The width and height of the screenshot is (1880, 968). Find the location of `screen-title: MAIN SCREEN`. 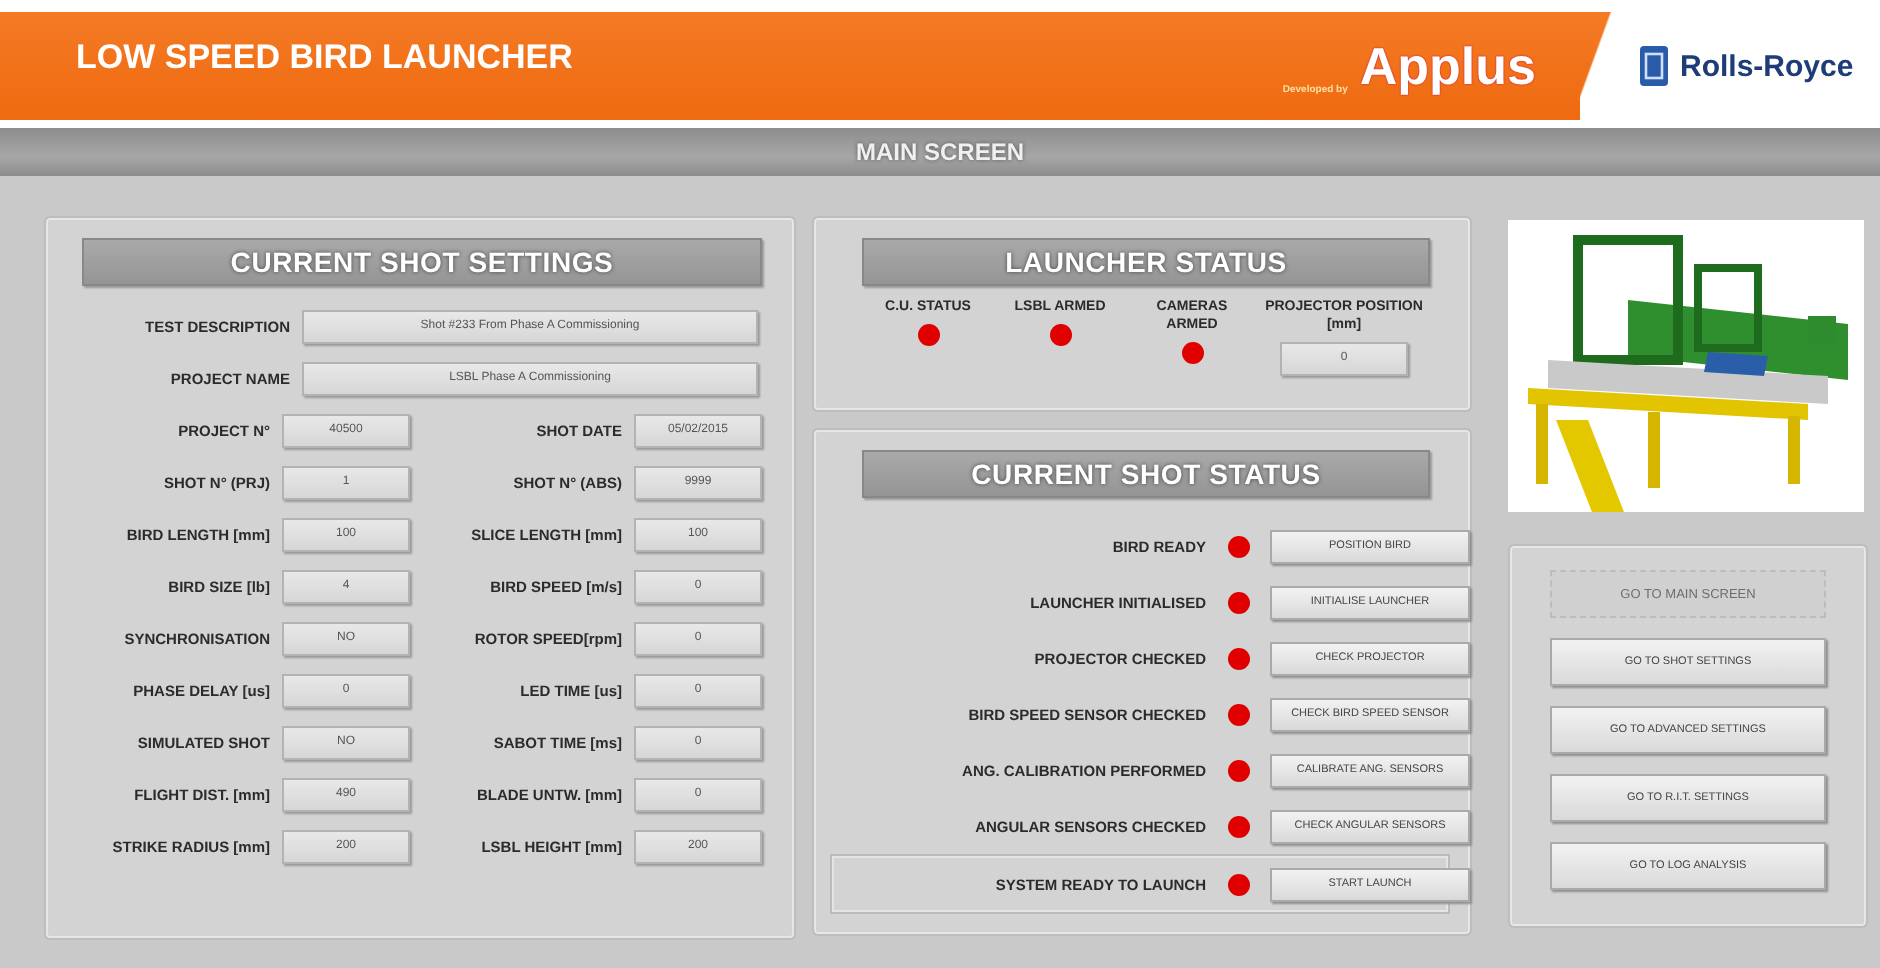

screen-title: MAIN SCREEN is located at coordinates (939, 152).